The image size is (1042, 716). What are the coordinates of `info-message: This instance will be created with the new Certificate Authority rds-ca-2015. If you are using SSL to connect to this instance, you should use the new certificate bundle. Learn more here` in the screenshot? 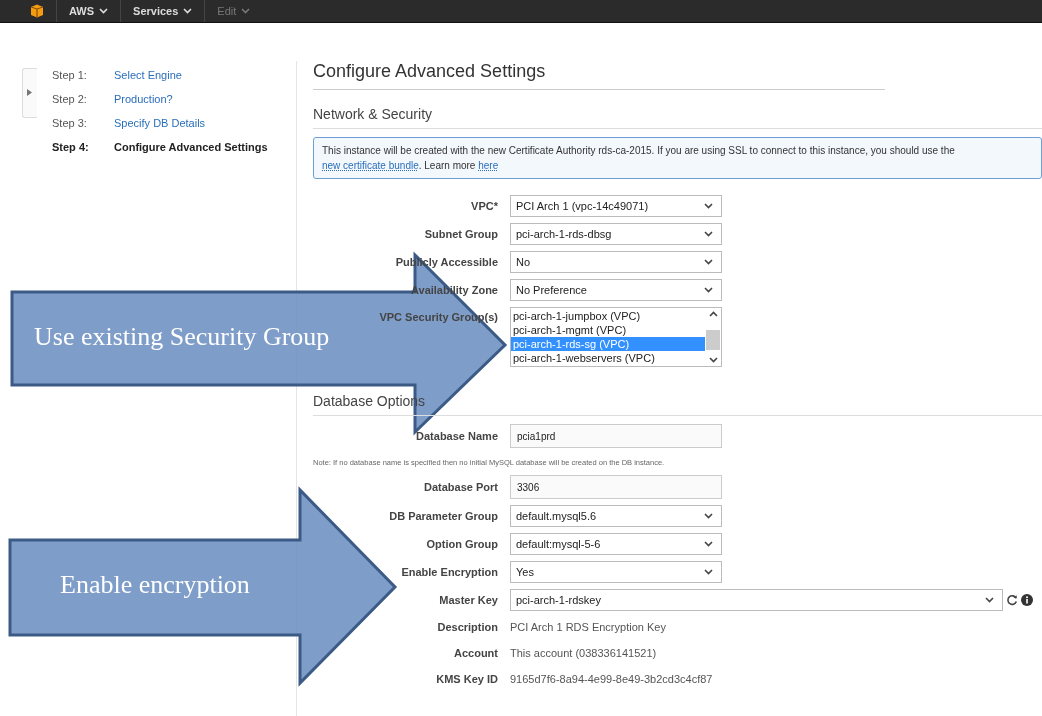 It's located at (677, 158).